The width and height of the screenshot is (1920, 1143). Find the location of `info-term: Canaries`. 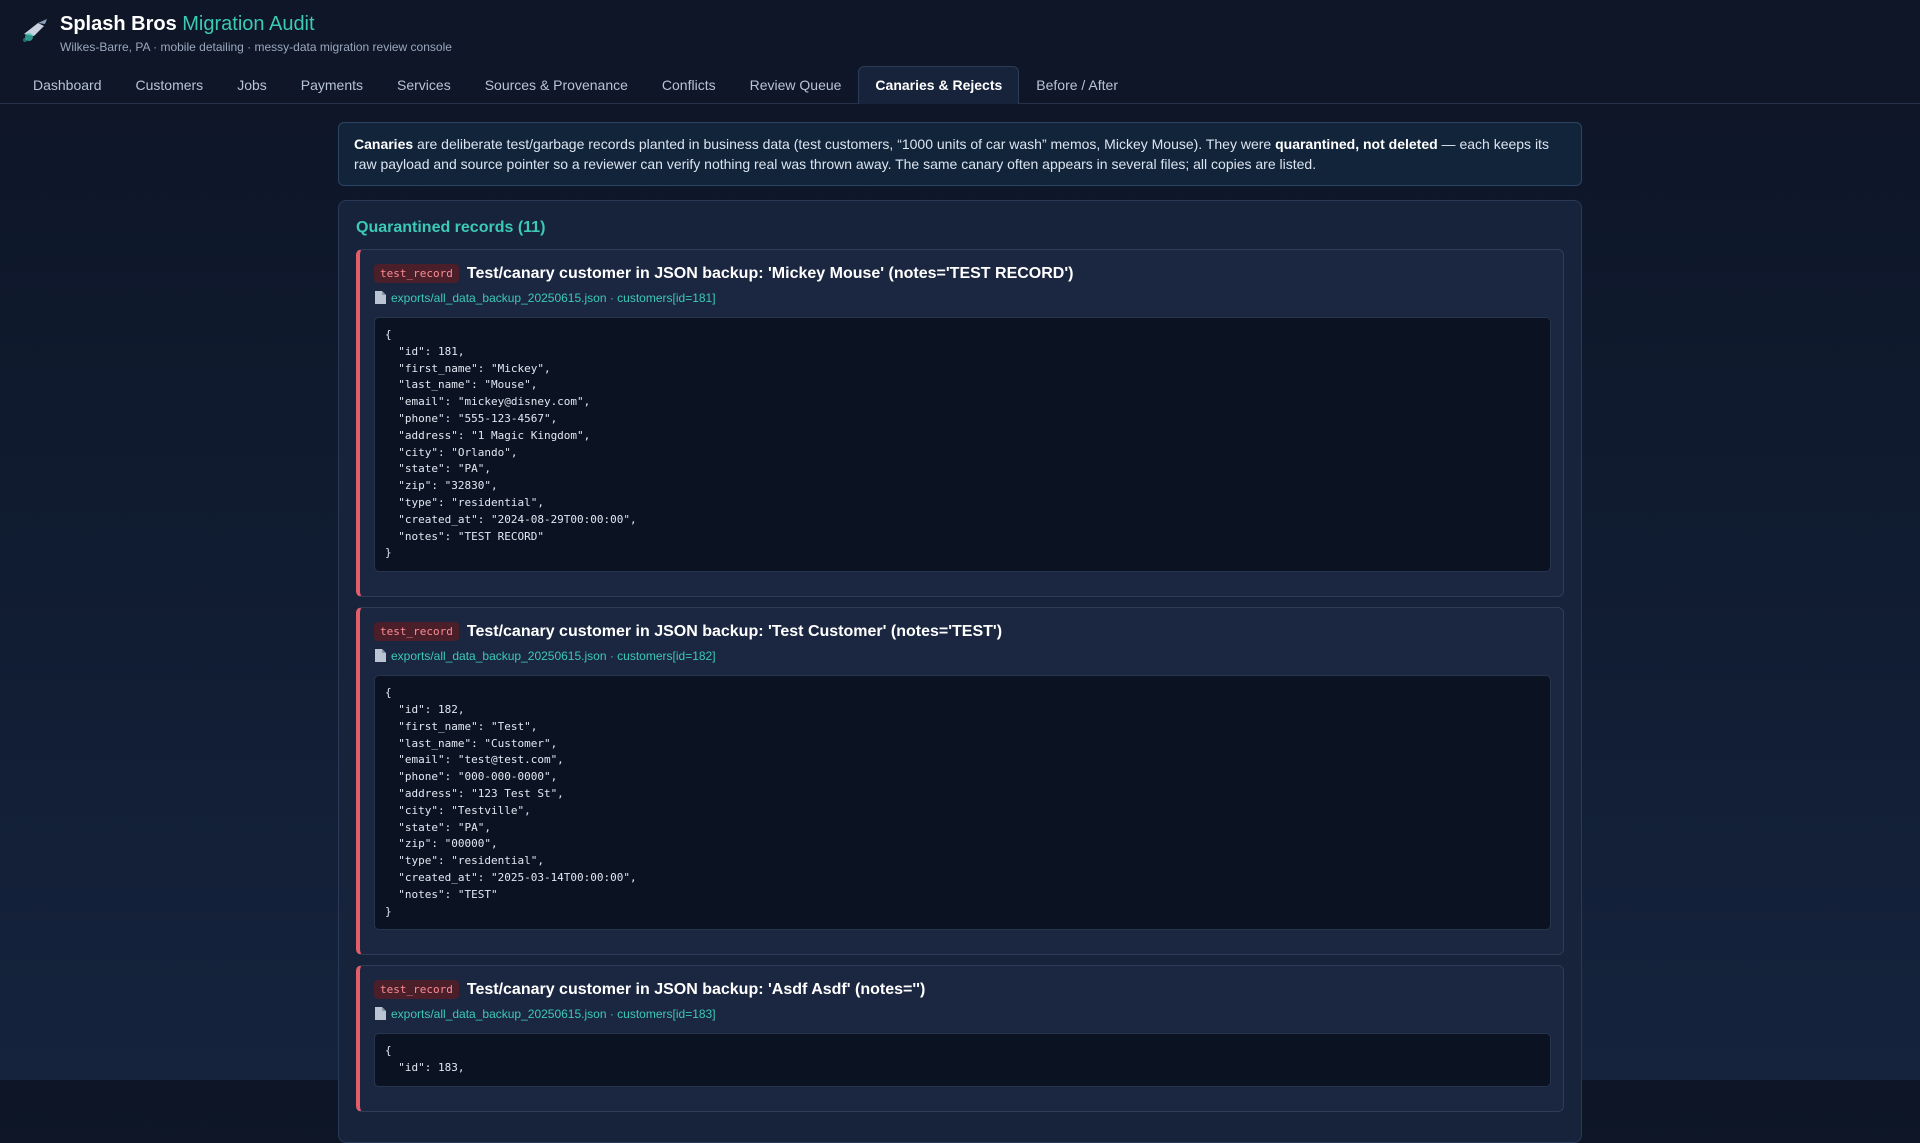

info-term: Canaries is located at coordinates (384, 144).